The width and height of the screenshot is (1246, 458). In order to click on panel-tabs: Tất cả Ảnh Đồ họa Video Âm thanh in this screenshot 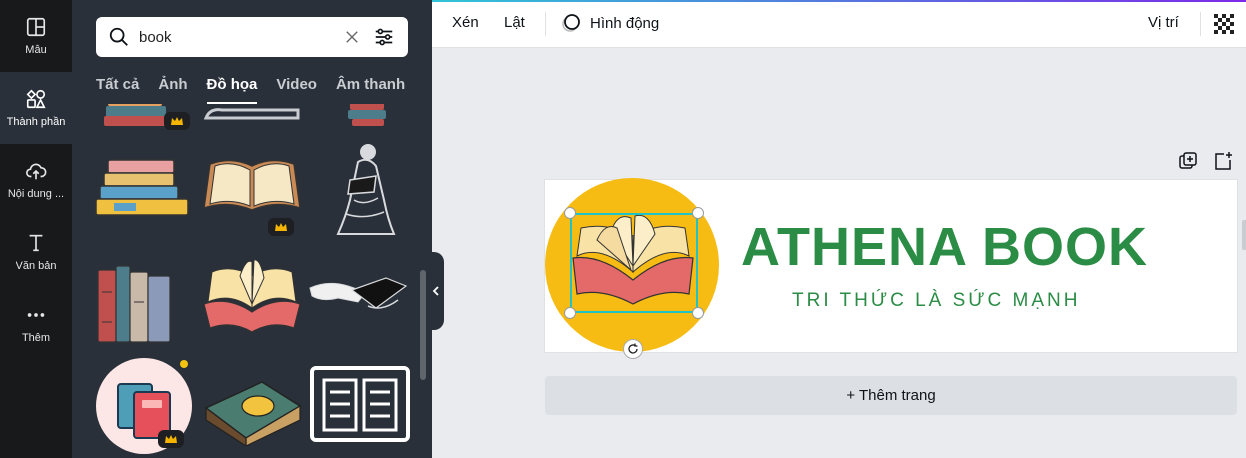, I will do `click(250, 87)`.